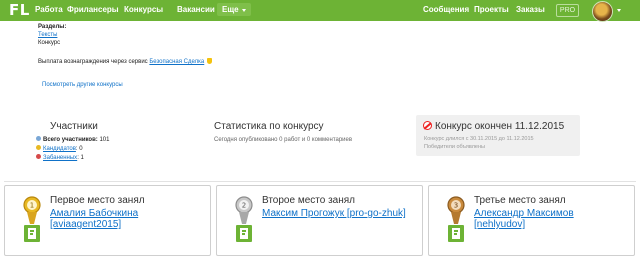 Image resolution: width=640 pixels, height=259 pixels. What do you see at coordinates (427, 125) in the screenshot?
I see `stop-icon` at bounding box center [427, 125].